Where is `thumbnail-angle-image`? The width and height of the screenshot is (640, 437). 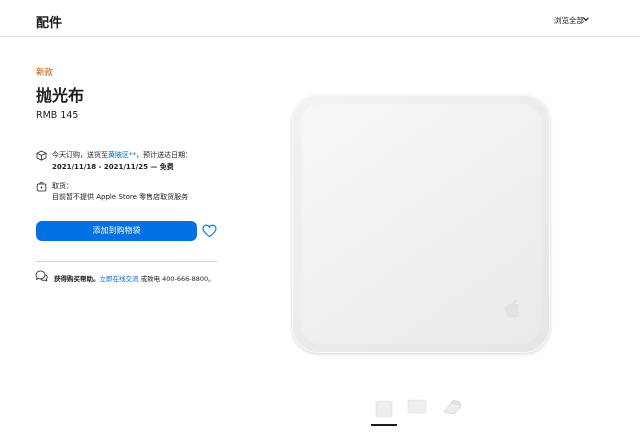 thumbnail-angle-image is located at coordinates (417, 406).